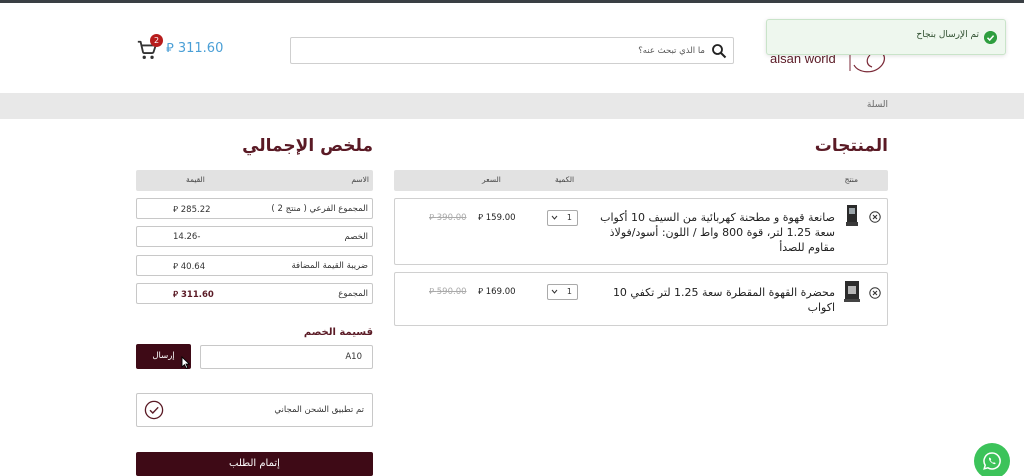 The width and height of the screenshot is (1024, 476). Describe the element at coordinates (491, 179) in the screenshot. I see `col-price: السعر` at that location.